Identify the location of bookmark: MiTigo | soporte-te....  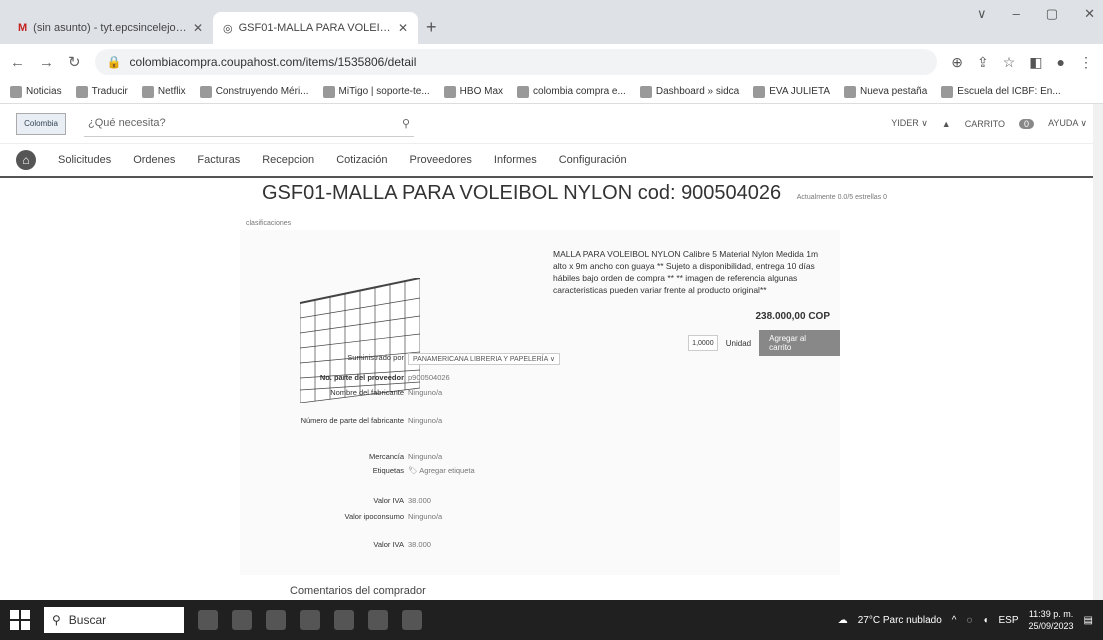
(376, 91).